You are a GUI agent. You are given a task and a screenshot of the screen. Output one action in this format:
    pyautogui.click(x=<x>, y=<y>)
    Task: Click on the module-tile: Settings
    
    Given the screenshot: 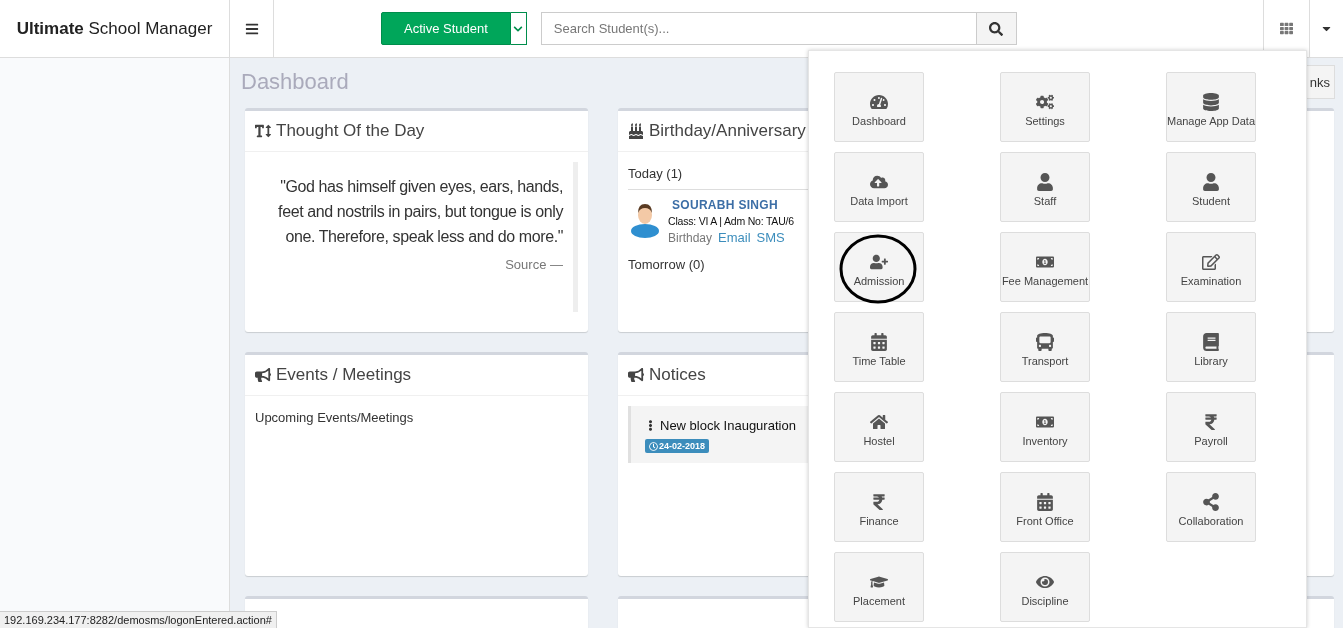 What is the action you would take?
    pyautogui.click(x=1045, y=107)
    